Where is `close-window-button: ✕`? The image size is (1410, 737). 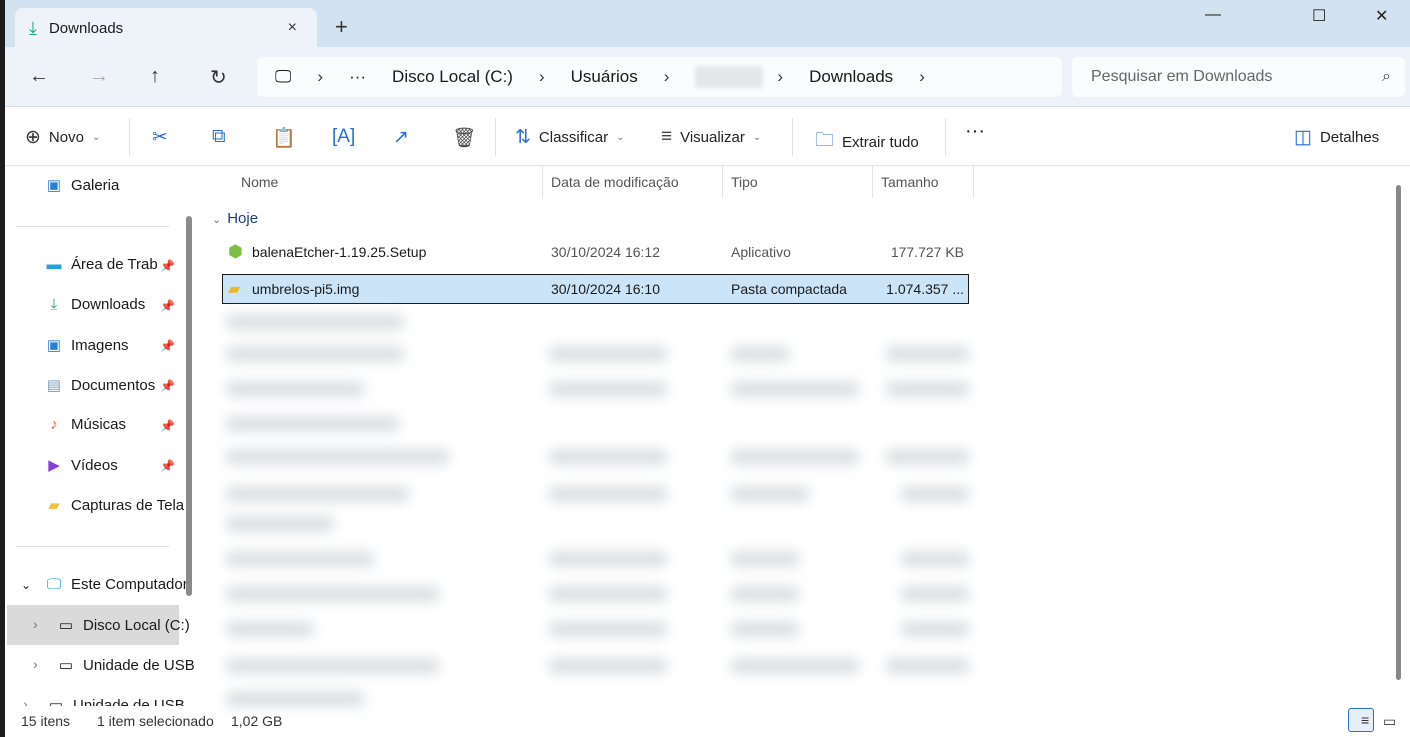 close-window-button: ✕ is located at coordinates (1381, 16).